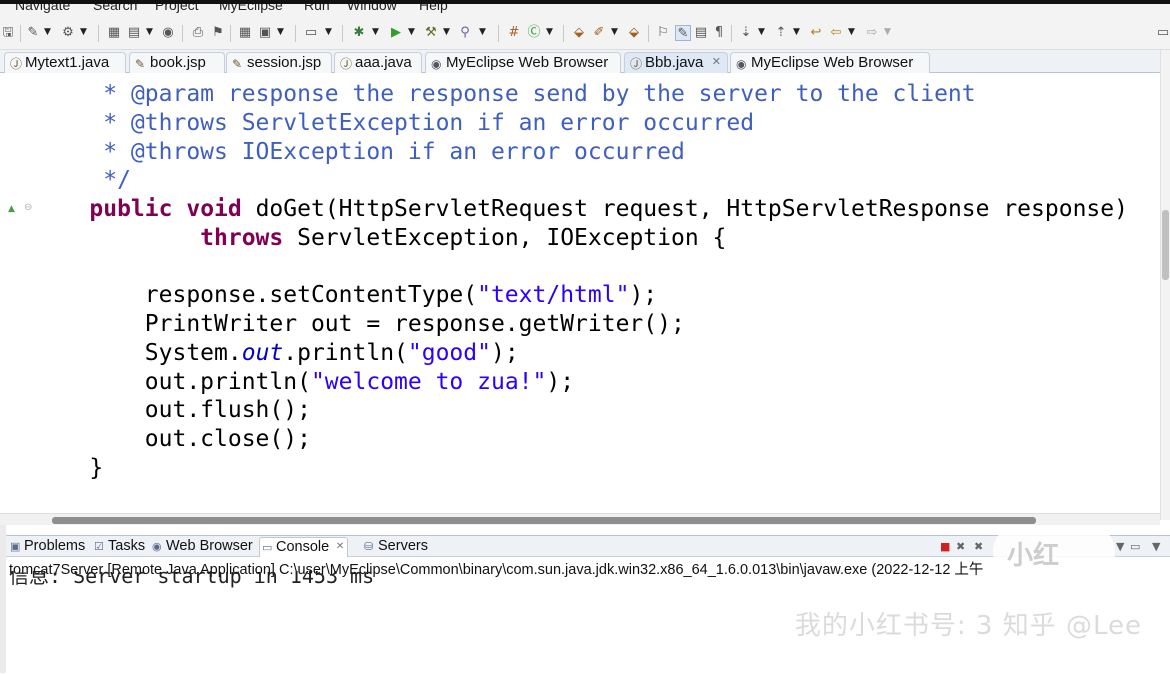 This screenshot has height=674, width=1170. I want to click on jsp-file-icon: ✎, so click(140, 64).